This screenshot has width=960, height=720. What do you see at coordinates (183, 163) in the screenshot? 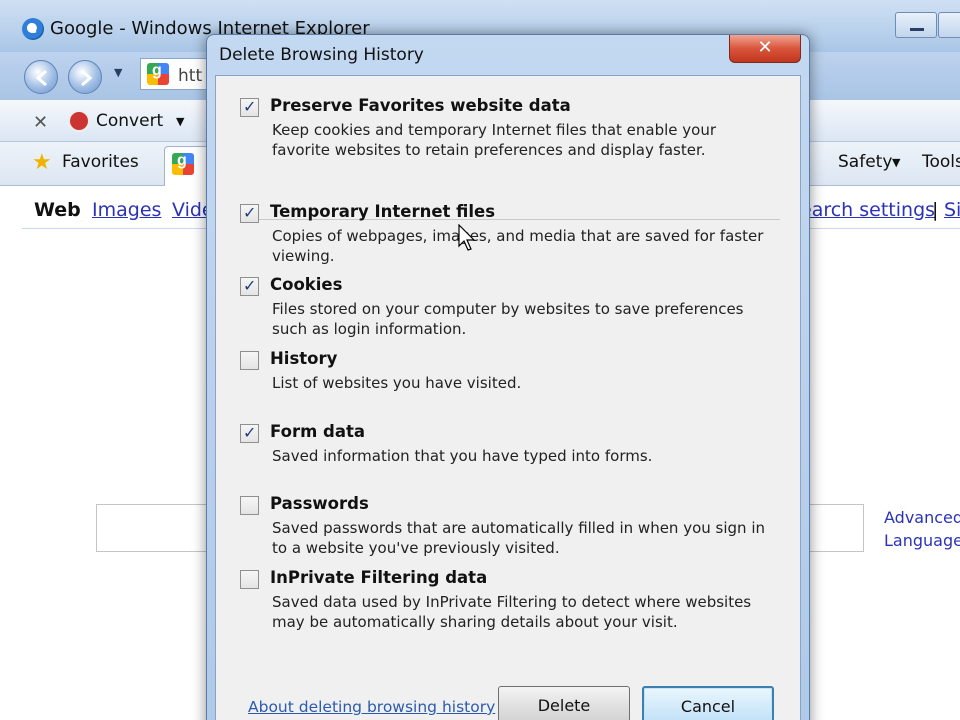
I see `tab-google-favicon-icon` at bounding box center [183, 163].